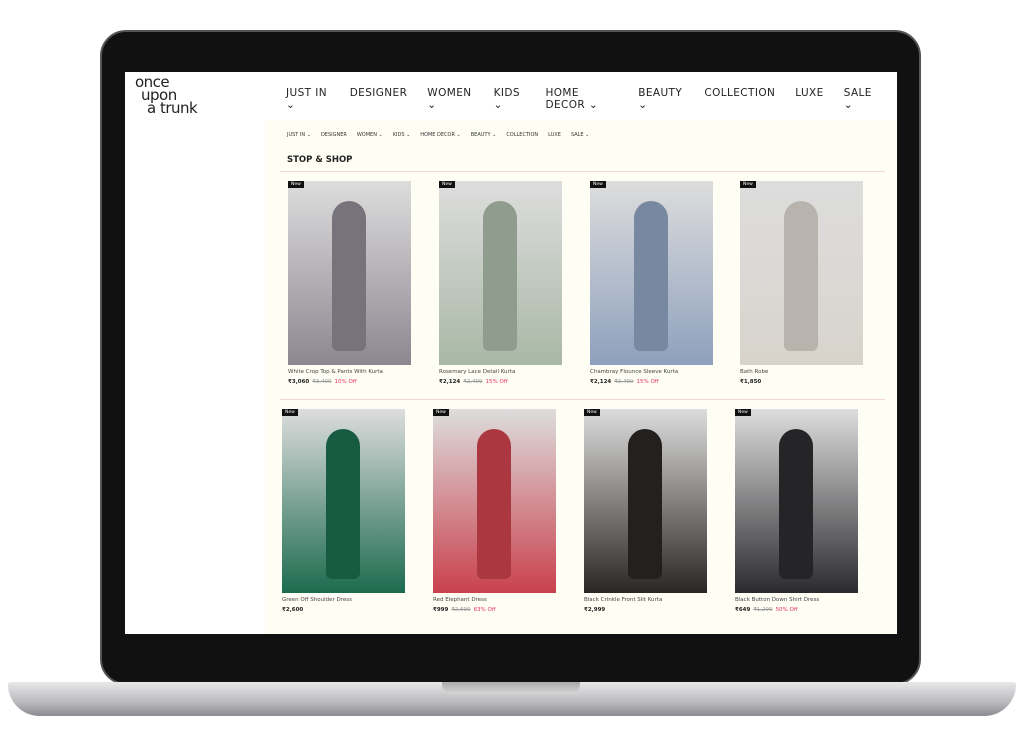 The width and height of the screenshot is (1024, 746). What do you see at coordinates (441, 610) in the screenshot?
I see `price: ₹999` at bounding box center [441, 610].